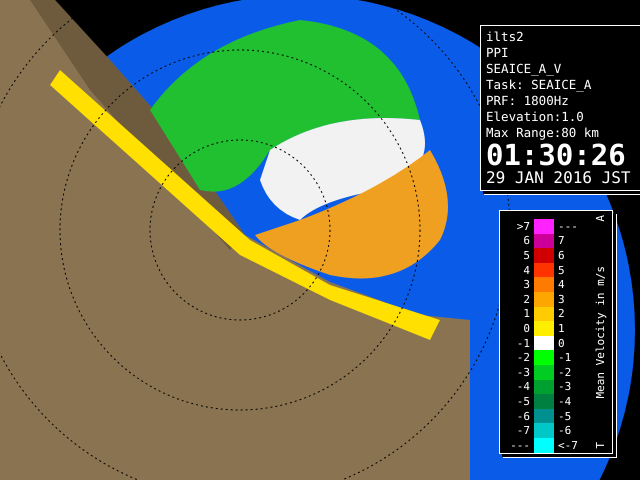 The image size is (640, 480). What do you see at coordinates (524, 69) in the screenshot?
I see `info-line: SEAICE_A_V` at bounding box center [524, 69].